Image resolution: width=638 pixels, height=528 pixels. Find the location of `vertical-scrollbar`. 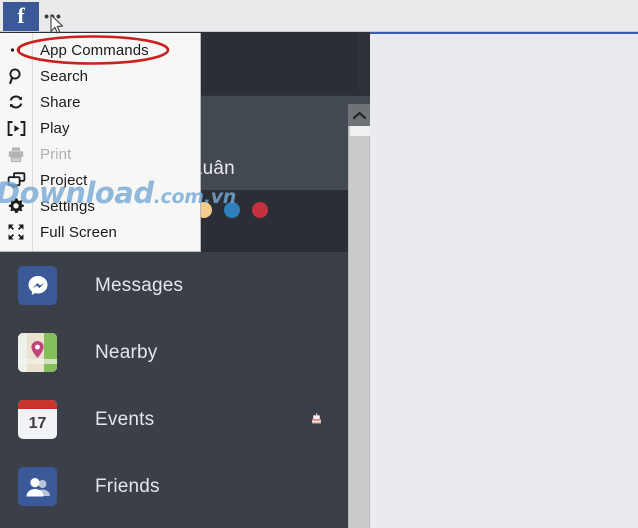

vertical-scrollbar is located at coordinates (359, 316).